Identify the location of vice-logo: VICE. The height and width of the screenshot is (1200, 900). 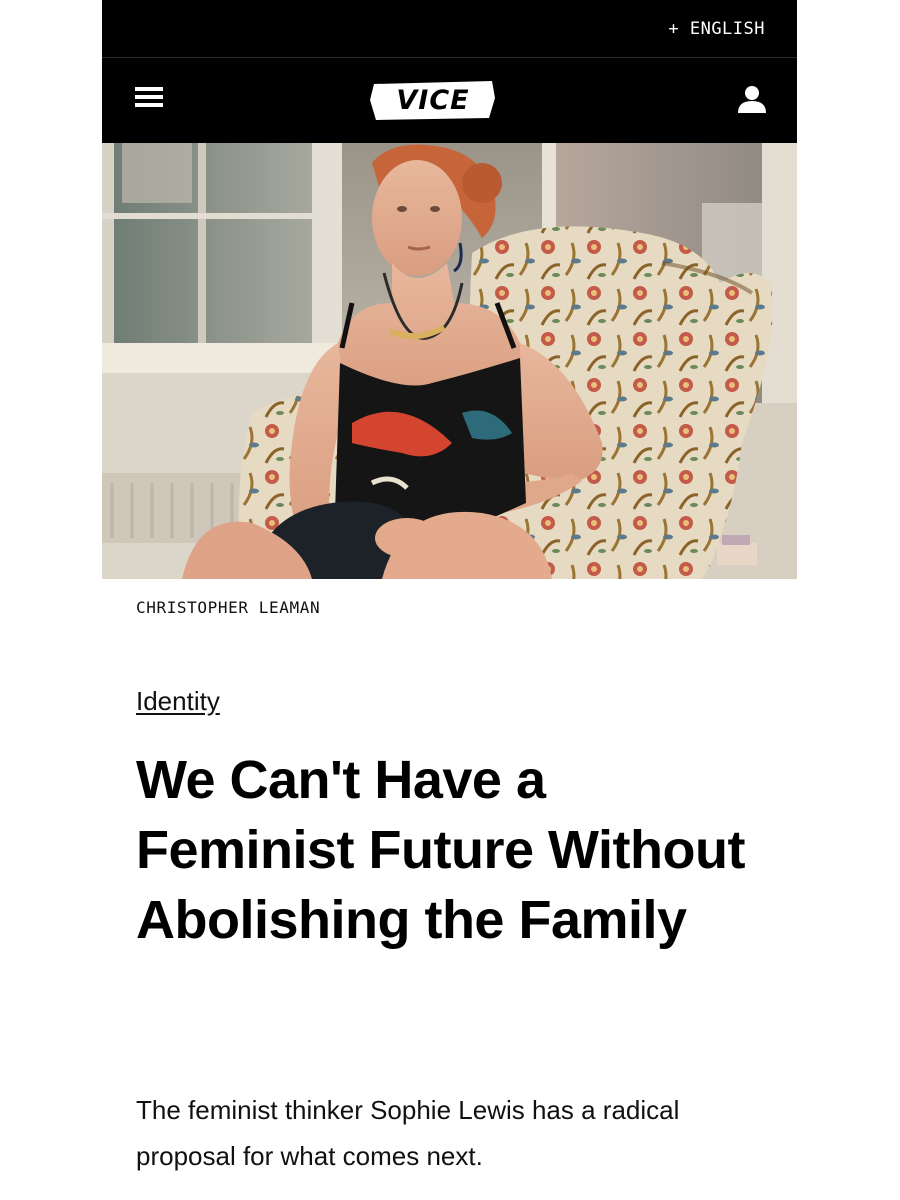
(433, 100).